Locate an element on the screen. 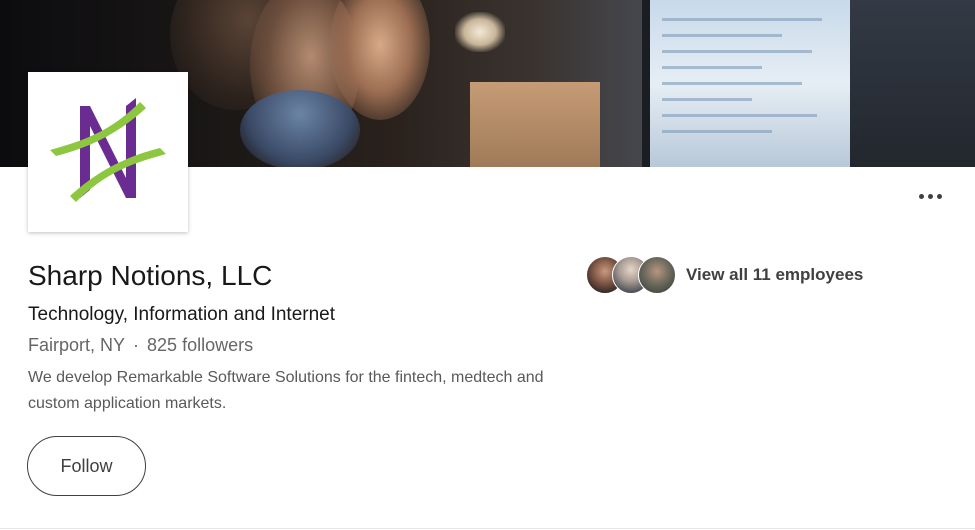  follow-button: Follow is located at coordinates (86, 466).